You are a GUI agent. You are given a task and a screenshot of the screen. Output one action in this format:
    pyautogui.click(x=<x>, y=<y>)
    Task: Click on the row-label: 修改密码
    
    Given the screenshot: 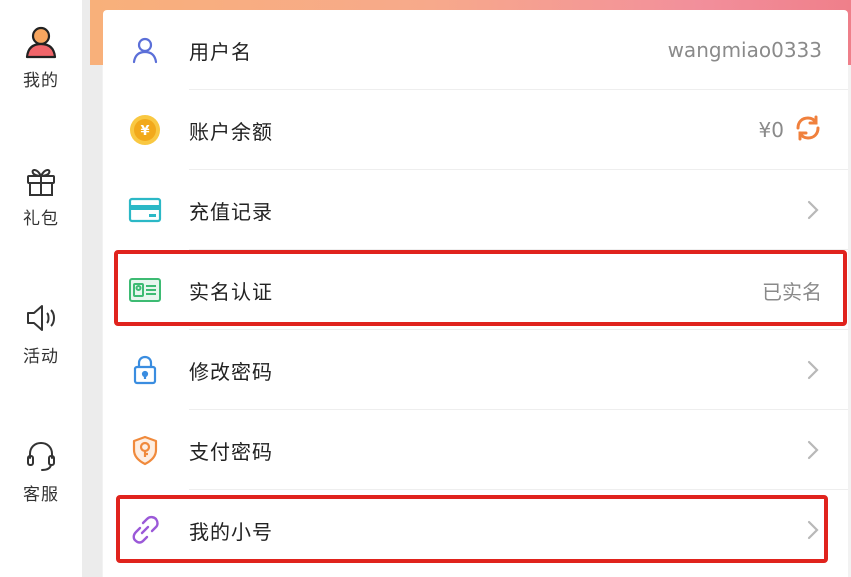 What is the action you would take?
    pyautogui.click(x=231, y=371)
    